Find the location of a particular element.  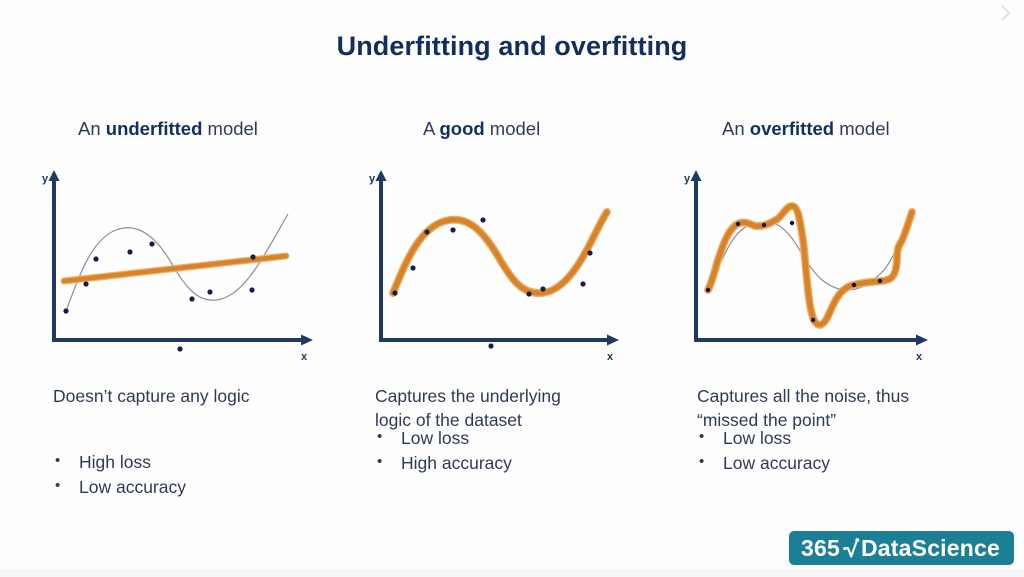

brand-logo: 365 DataScience is located at coordinates (901, 548).